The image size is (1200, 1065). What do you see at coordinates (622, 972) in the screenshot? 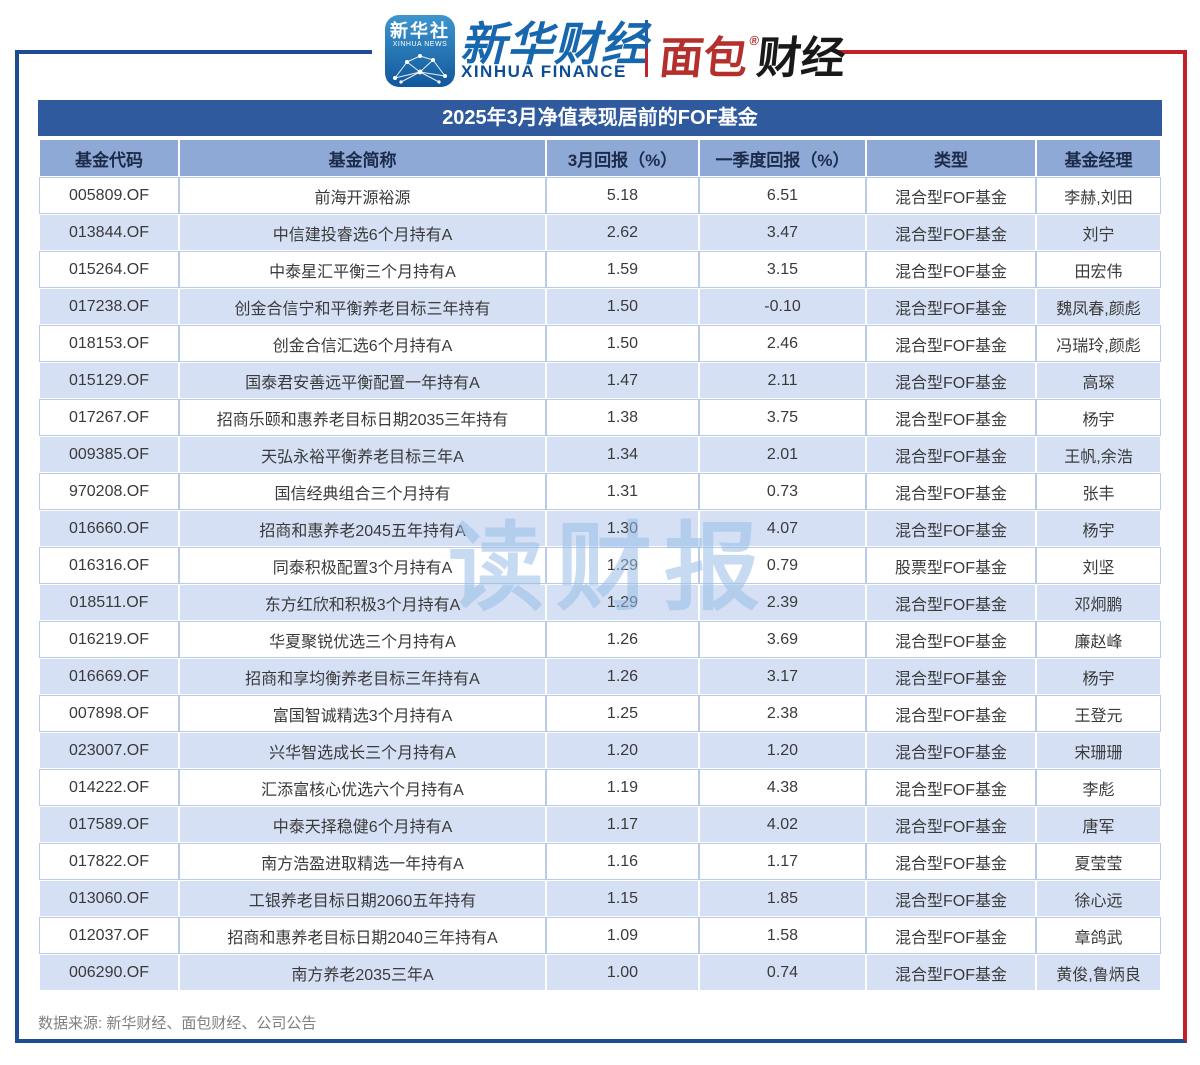
I see `cell-march-return: 1.00` at bounding box center [622, 972].